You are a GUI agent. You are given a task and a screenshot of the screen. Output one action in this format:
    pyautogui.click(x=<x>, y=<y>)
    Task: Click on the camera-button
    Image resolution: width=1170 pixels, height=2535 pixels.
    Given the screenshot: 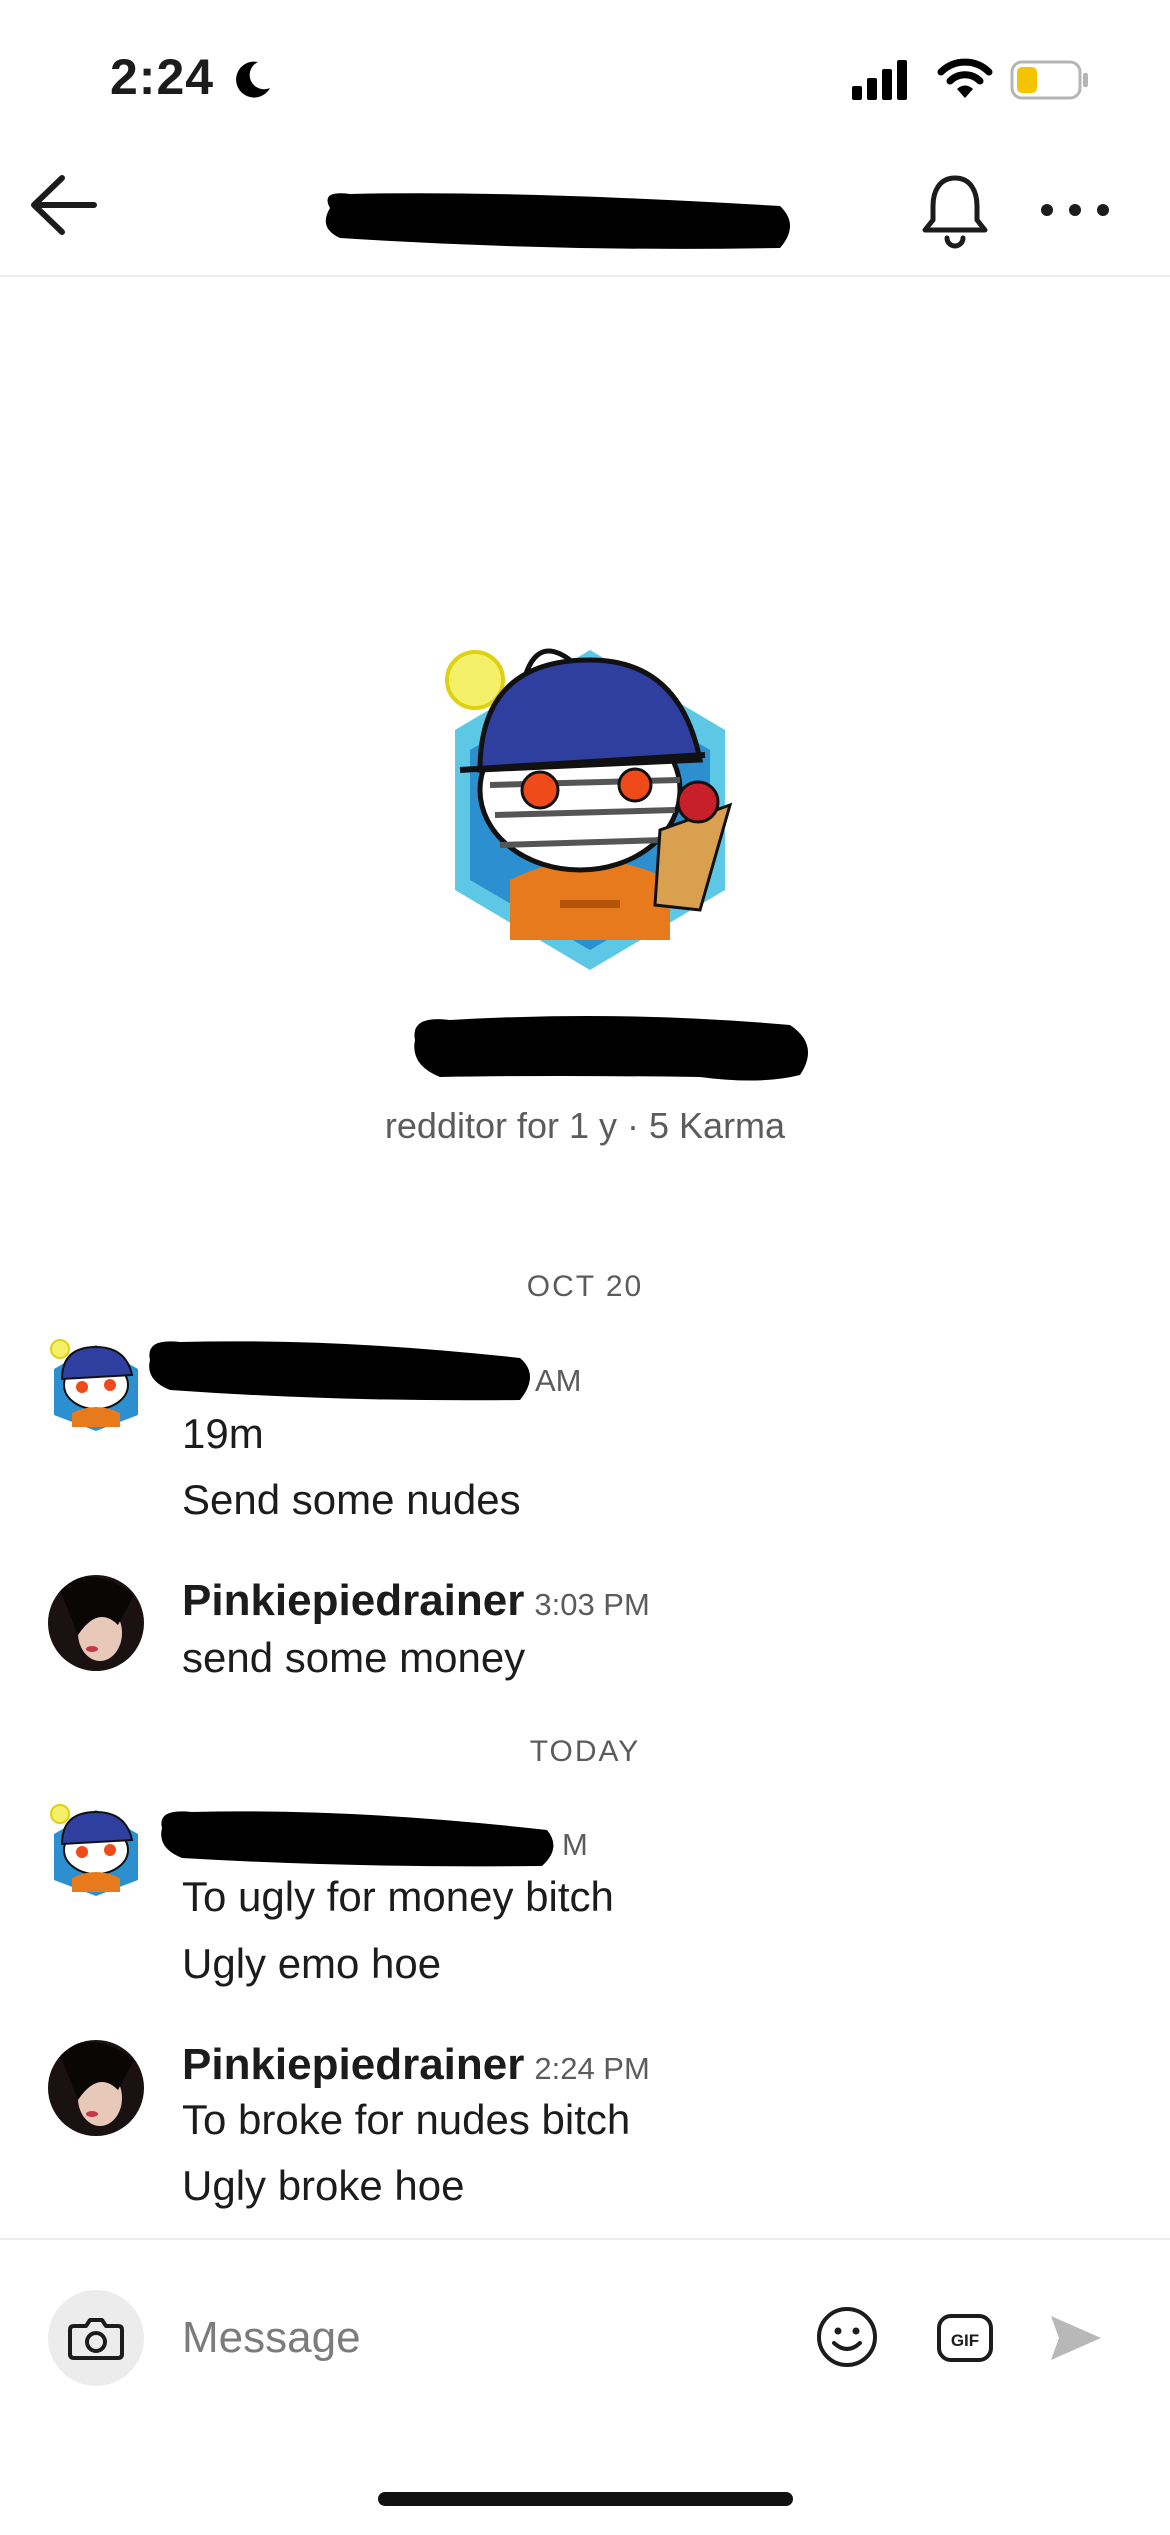 What is the action you would take?
    pyautogui.click(x=96, y=2338)
    